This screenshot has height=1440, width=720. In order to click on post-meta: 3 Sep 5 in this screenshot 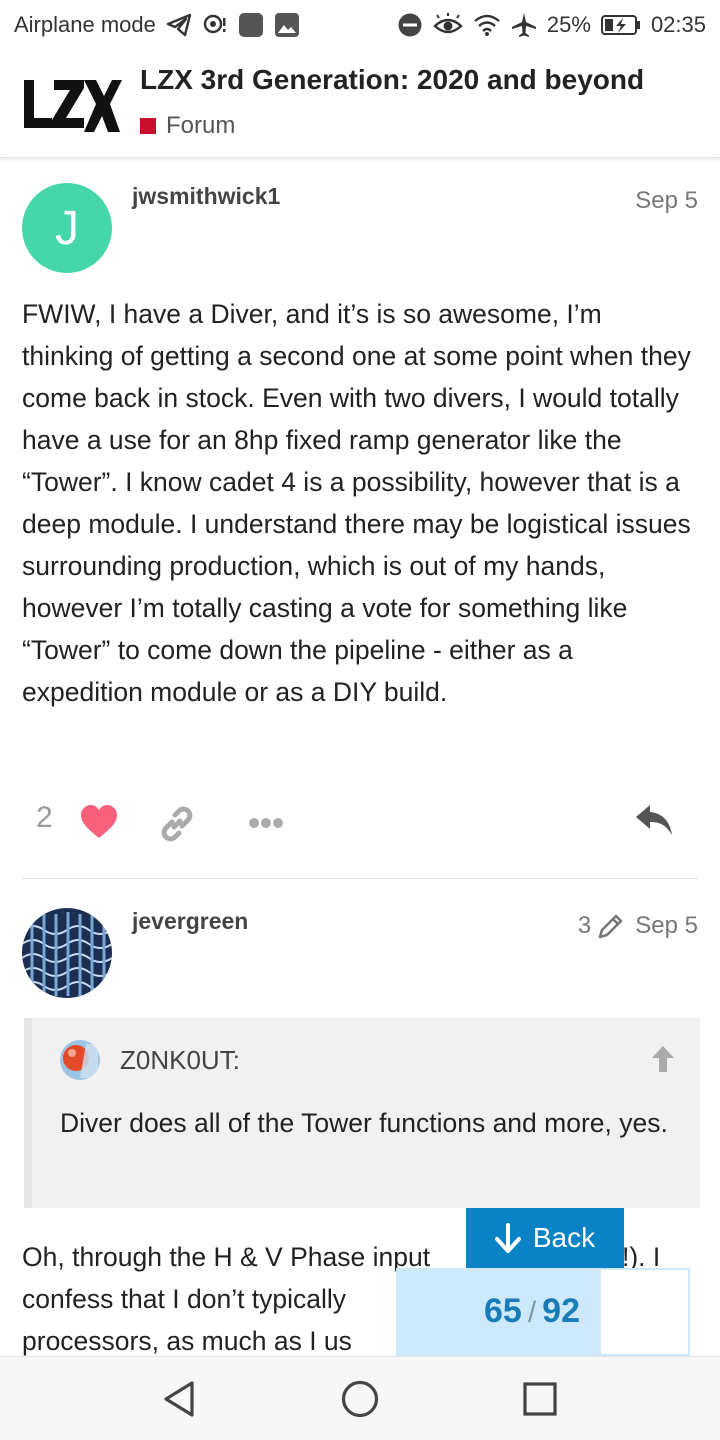, I will do `click(638, 926)`.